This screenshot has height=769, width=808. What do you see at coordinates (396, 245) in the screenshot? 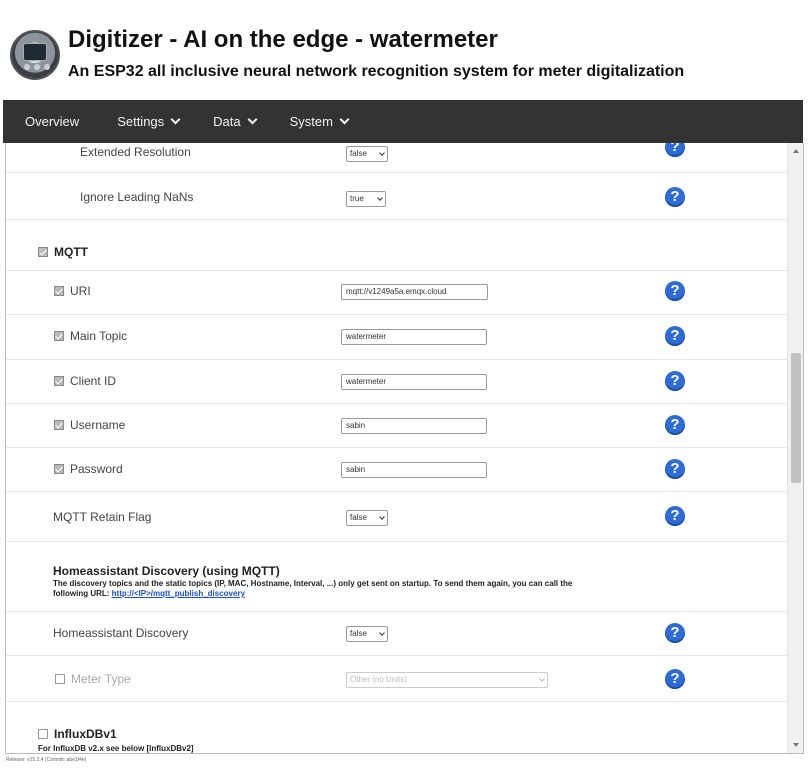
I see `mqtt-section-header: MQTT` at bounding box center [396, 245].